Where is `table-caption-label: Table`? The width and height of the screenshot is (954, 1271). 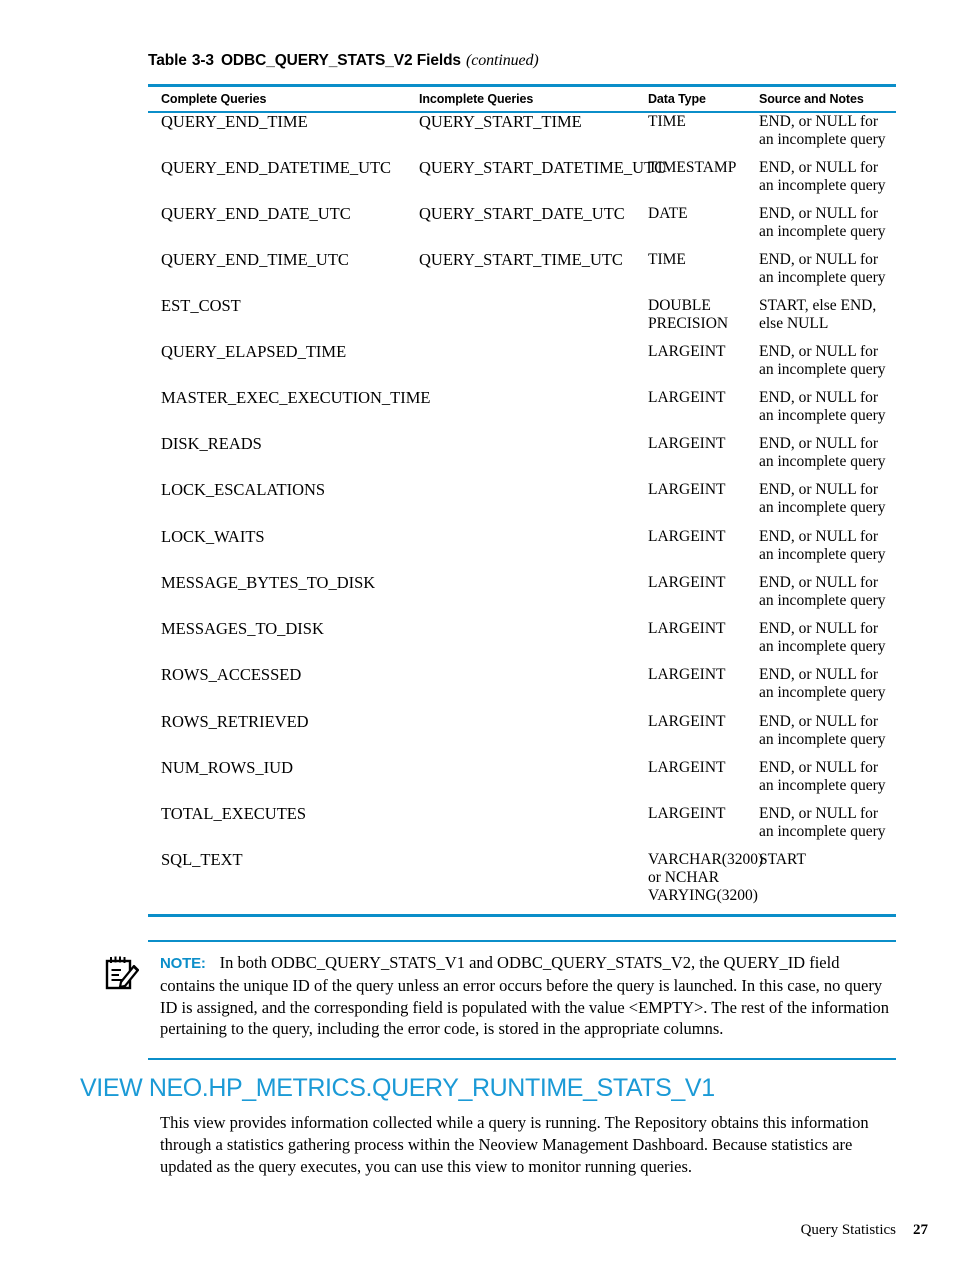 table-caption-label: Table is located at coordinates (167, 60).